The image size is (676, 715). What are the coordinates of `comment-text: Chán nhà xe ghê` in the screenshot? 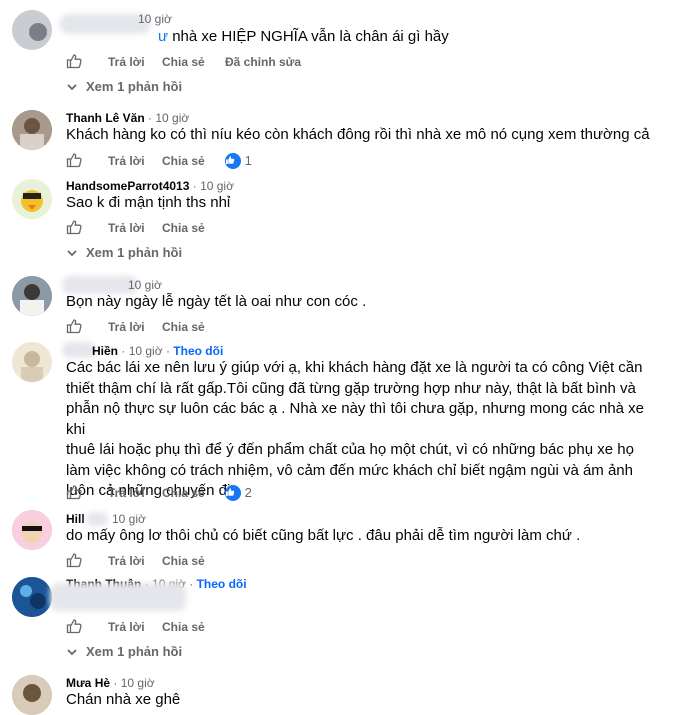 It's located at (123, 699).